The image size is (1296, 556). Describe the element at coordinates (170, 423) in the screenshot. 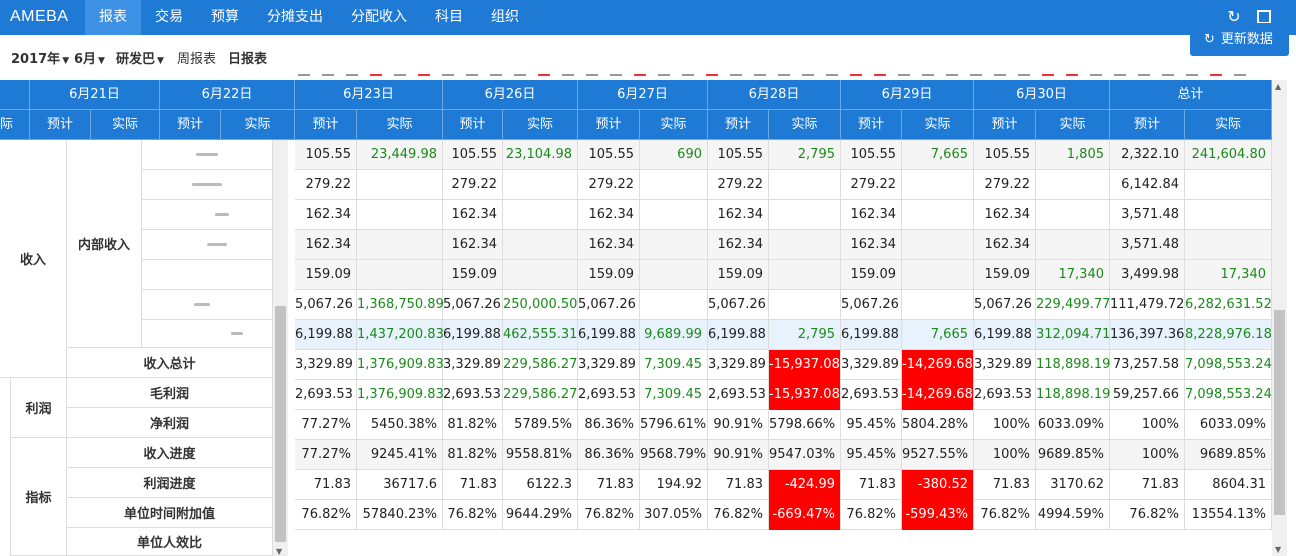

I see `label-net-profit: 净利润` at that location.